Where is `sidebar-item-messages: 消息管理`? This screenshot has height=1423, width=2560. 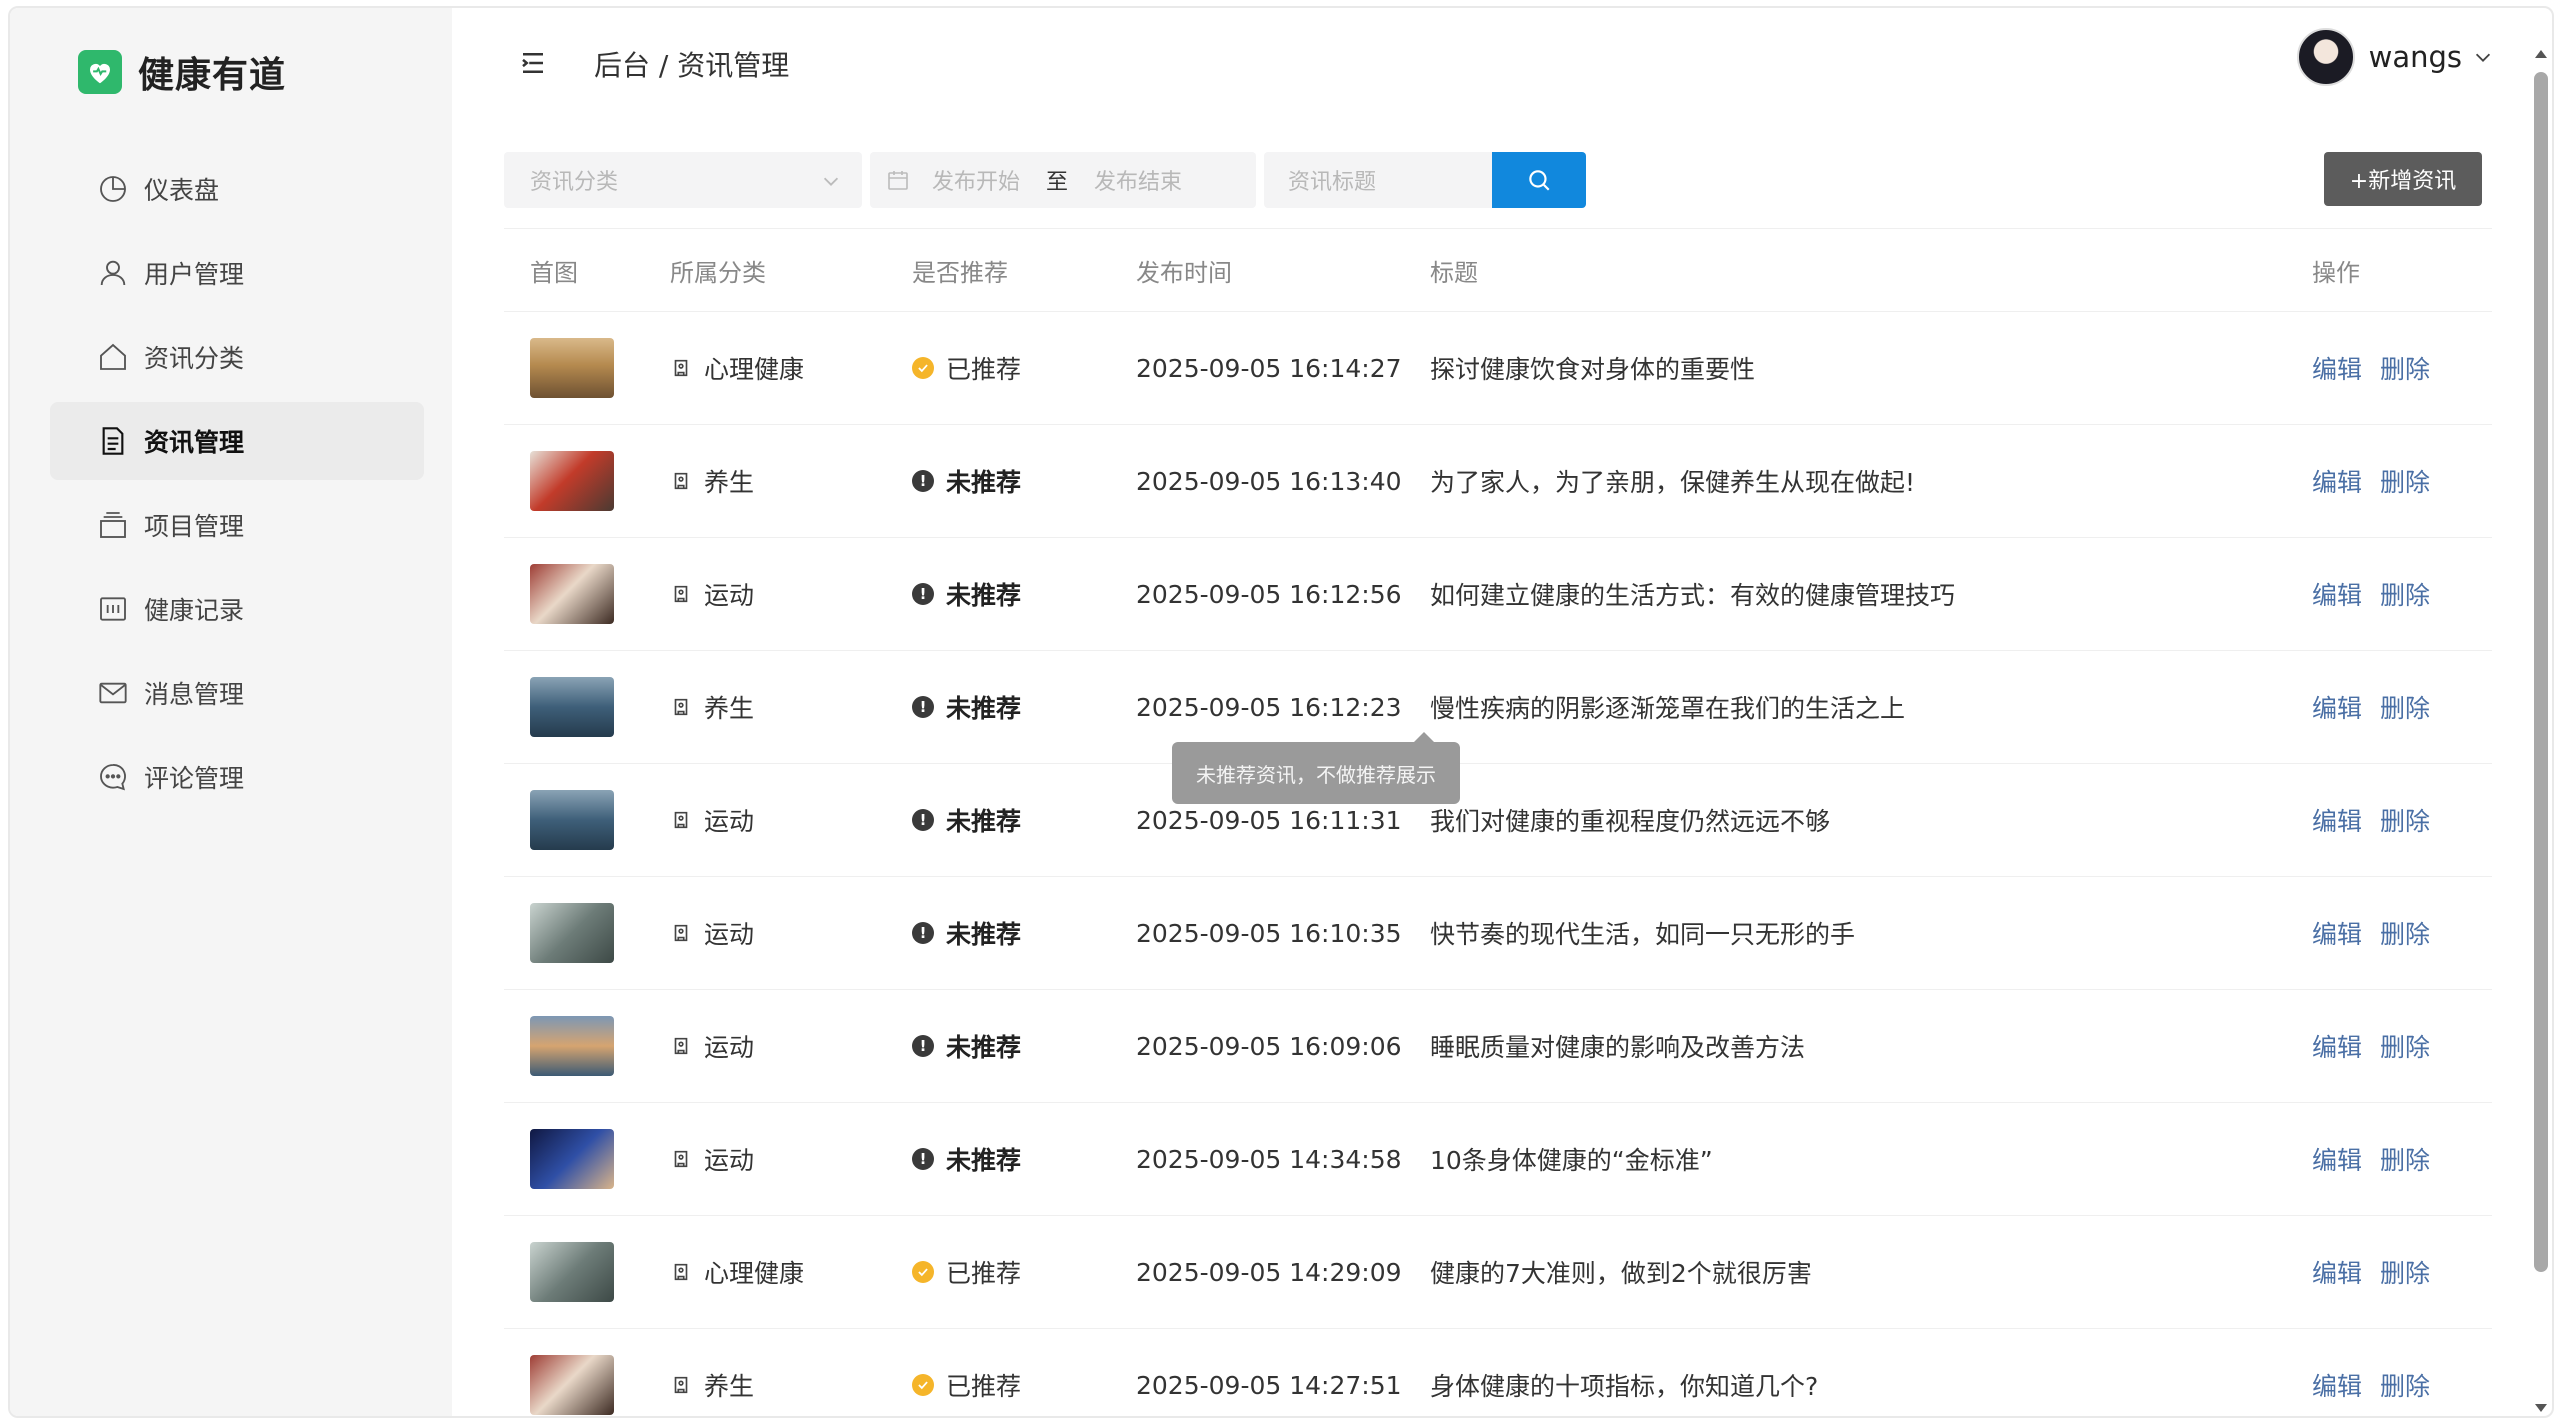
sidebar-item-messages: 消息管理 is located at coordinates (237, 693).